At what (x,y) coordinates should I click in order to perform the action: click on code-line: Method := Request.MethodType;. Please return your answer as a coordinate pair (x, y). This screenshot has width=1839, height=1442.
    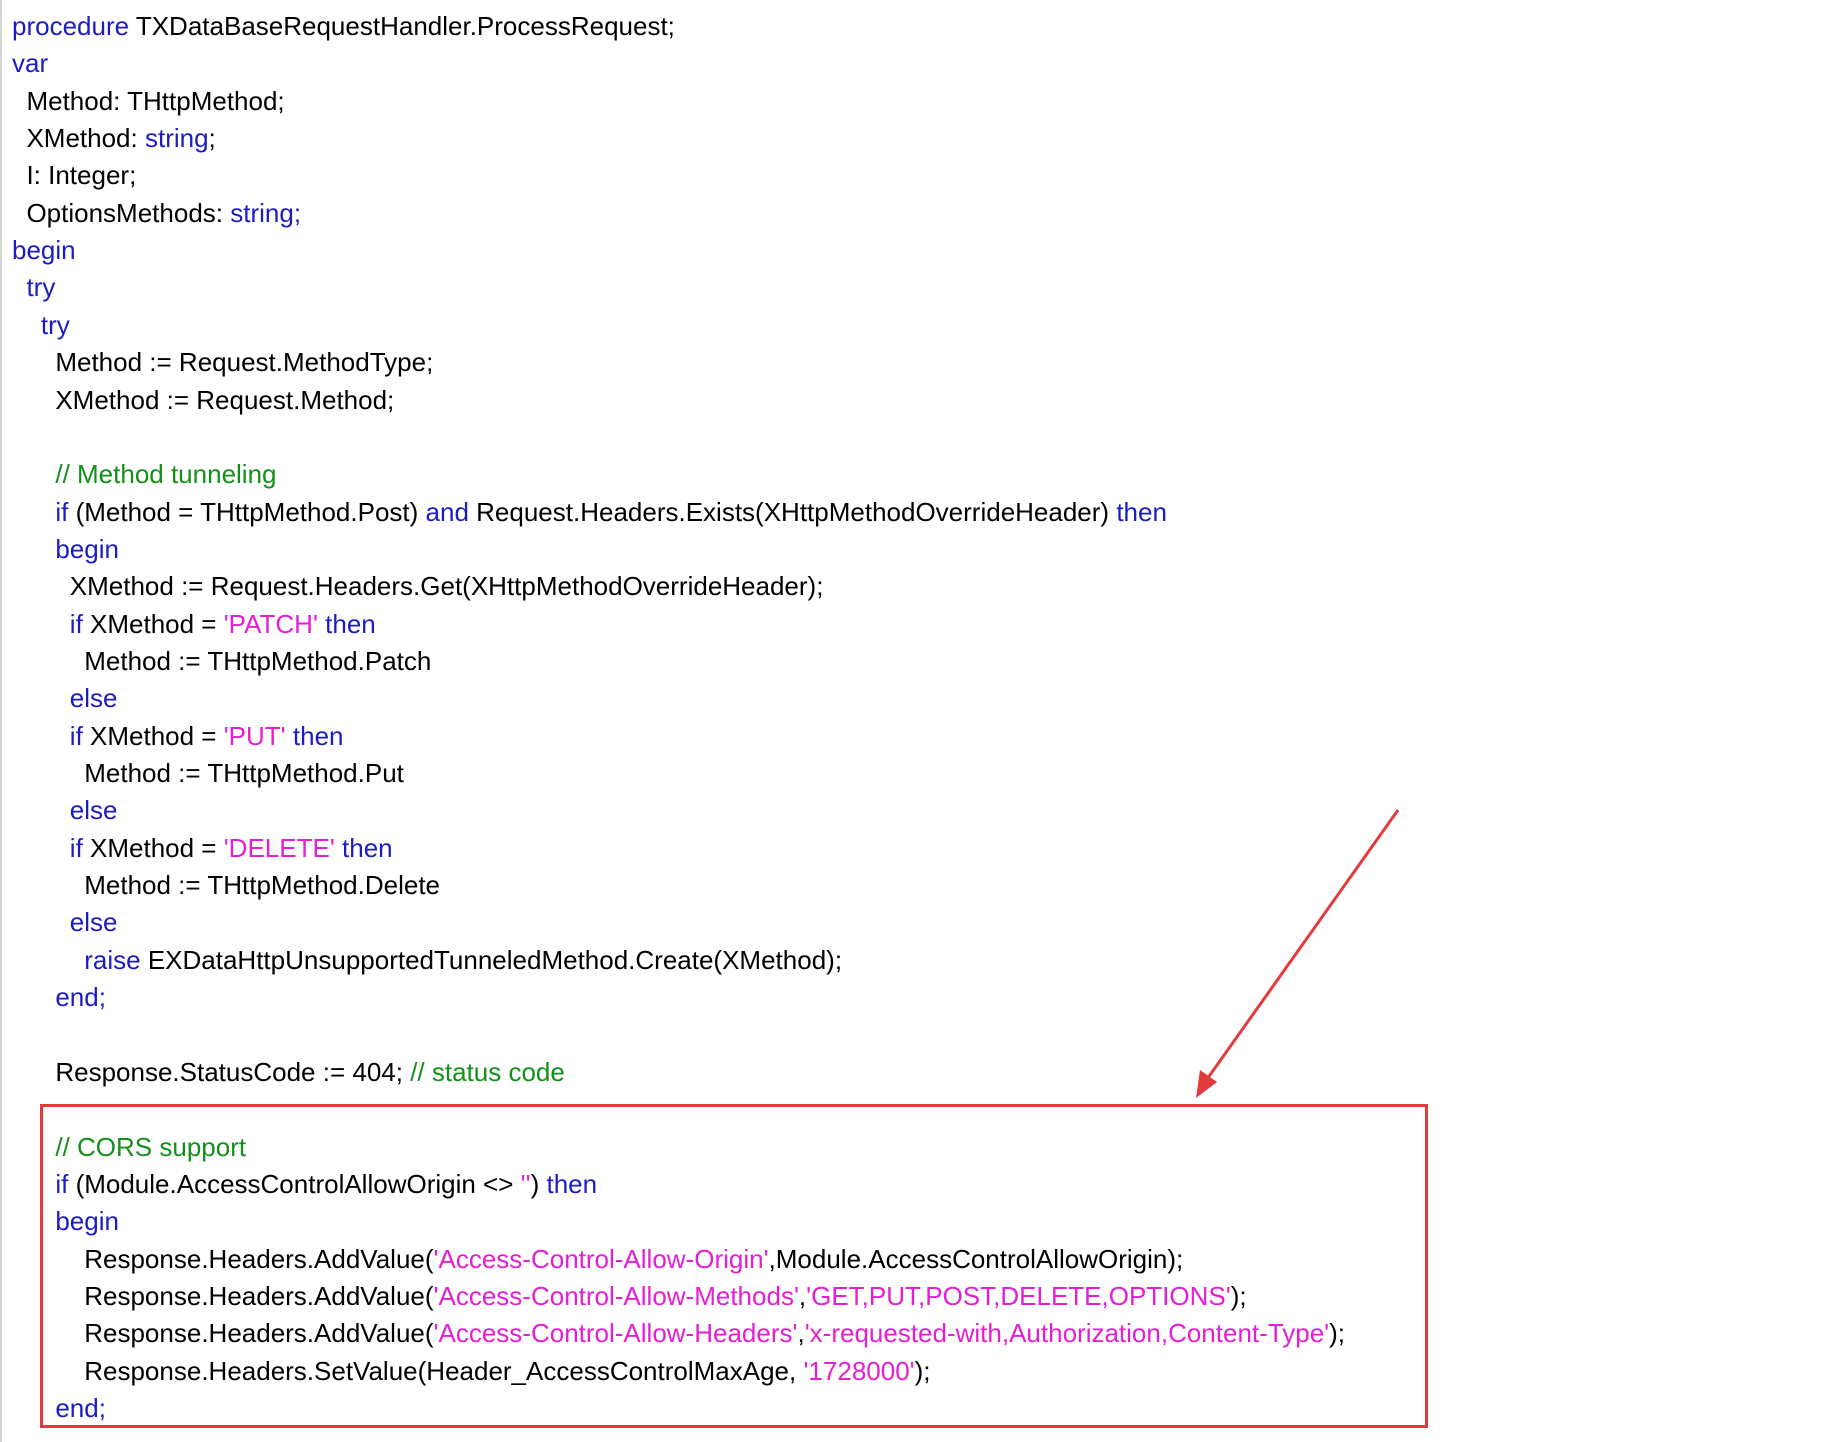
    Looking at the image, I should click on (222, 362).